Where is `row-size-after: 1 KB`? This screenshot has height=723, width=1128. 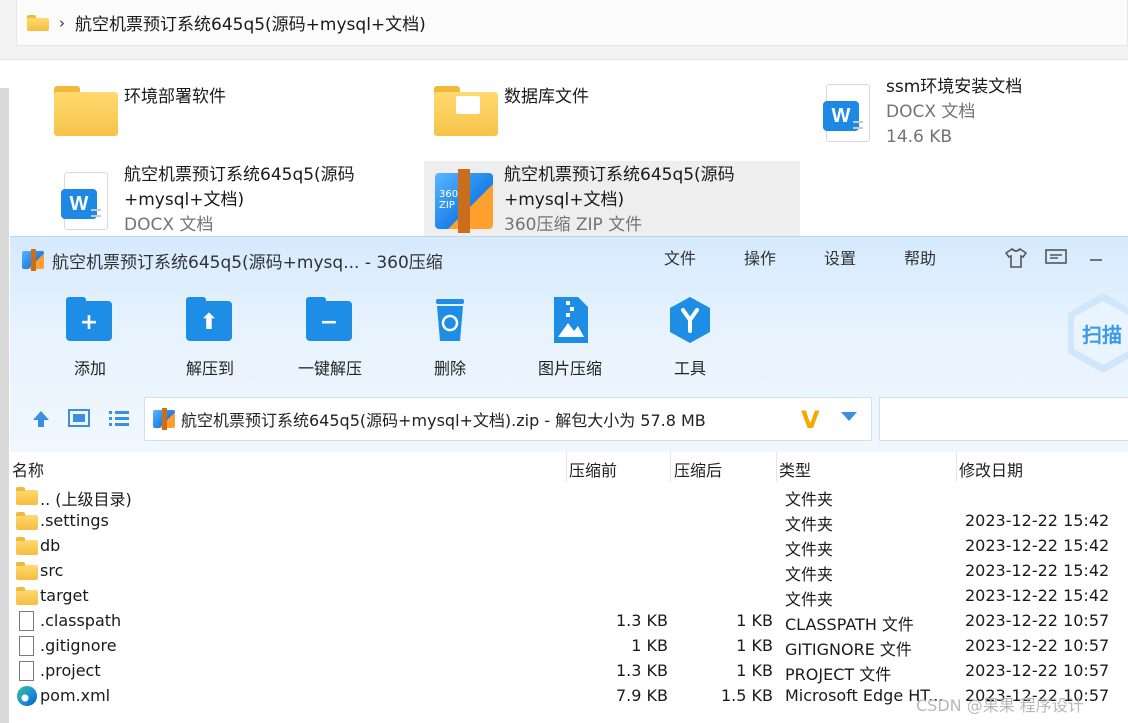
row-size-after: 1 KB is located at coordinates (754, 620).